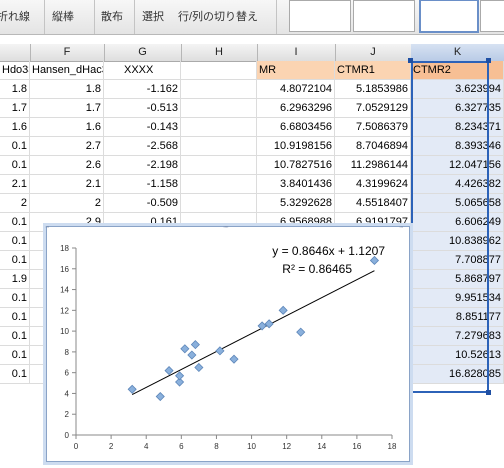  I want to click on cell-g: -1.158, so click(142, 184).